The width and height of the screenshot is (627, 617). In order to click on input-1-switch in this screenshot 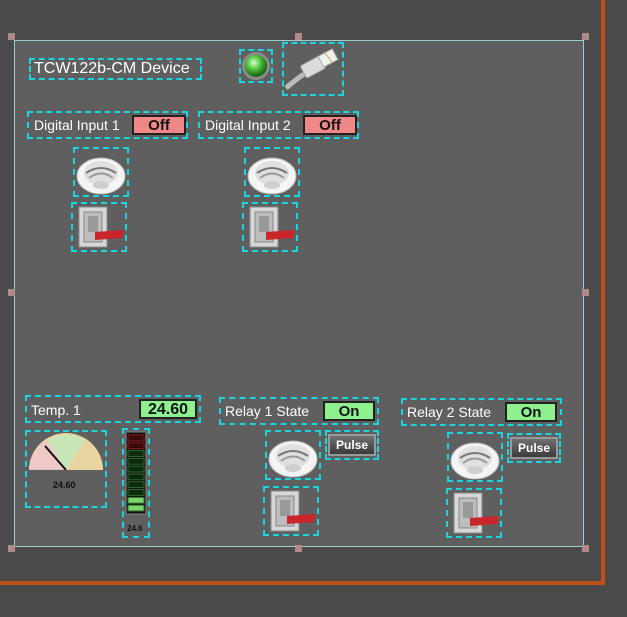, I will do `click(99, 227)`.